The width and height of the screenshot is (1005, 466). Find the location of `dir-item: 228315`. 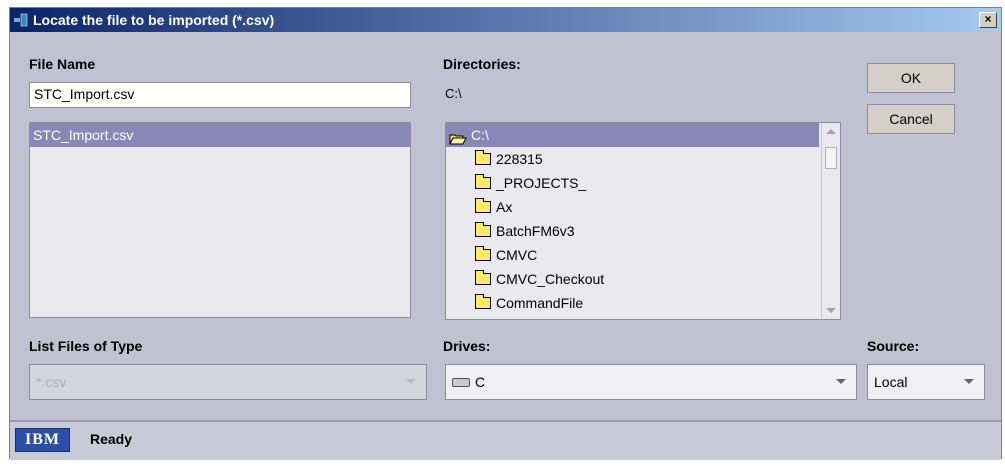

dir-item: 228315 is located at coordinates (643, 159).